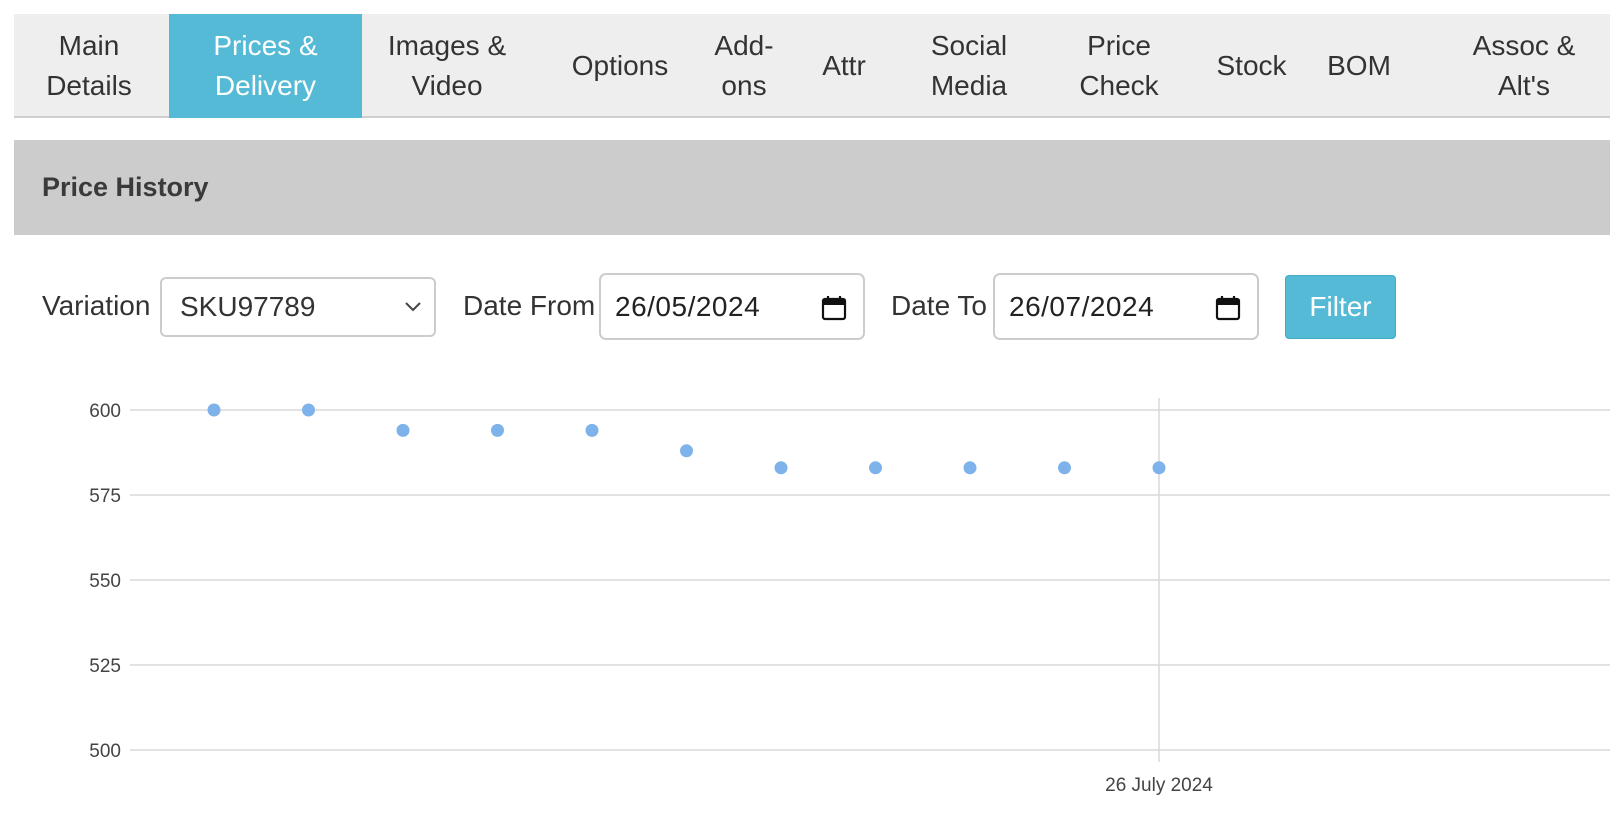  Describe the element at coordinates (1524, 66) in the screenshot. I see `tab-assoc-alts: Assoc & Alt's` at that location.